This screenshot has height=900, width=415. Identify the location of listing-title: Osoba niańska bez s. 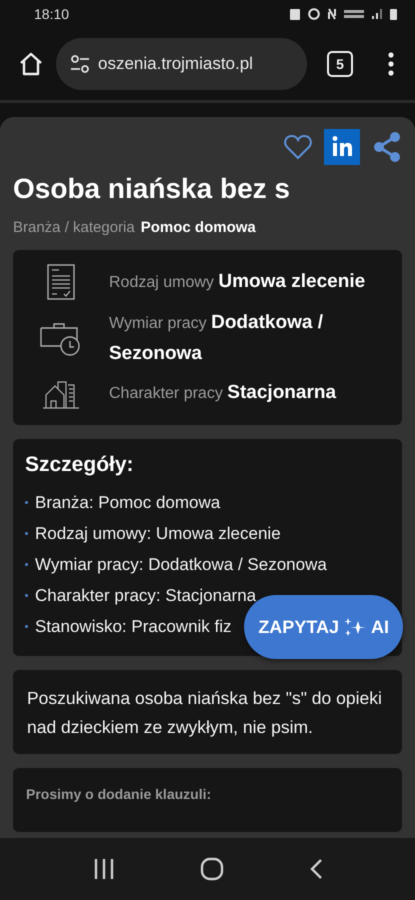
(152, 189).